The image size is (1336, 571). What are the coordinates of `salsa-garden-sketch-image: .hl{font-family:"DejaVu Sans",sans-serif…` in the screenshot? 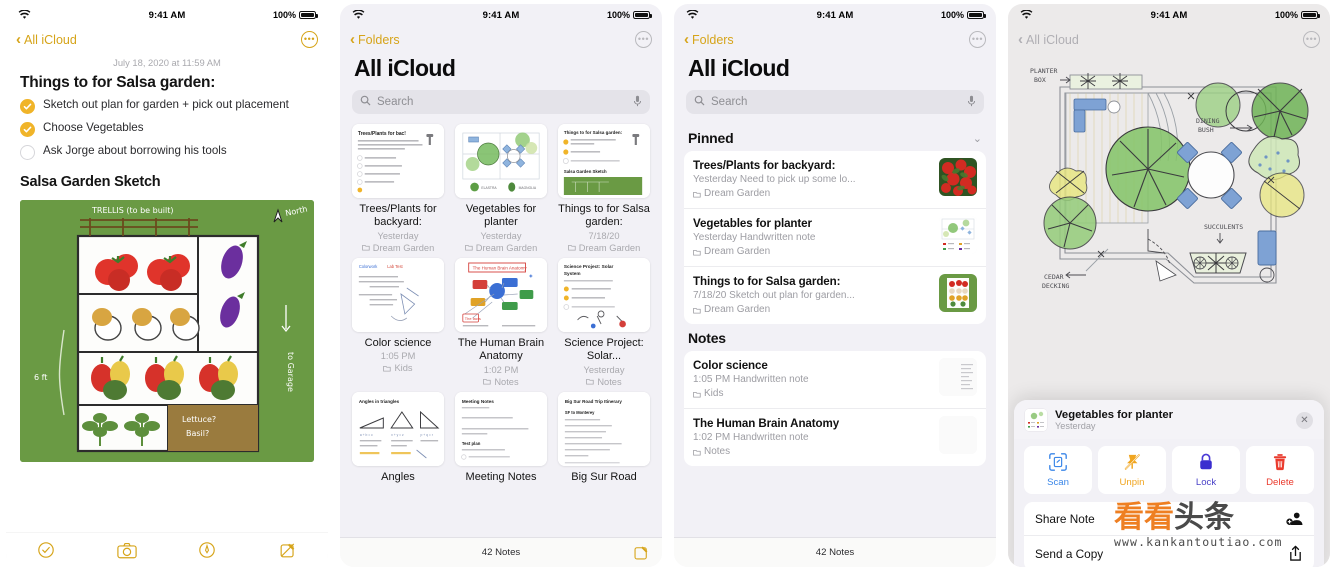 It's located at (167, 331).